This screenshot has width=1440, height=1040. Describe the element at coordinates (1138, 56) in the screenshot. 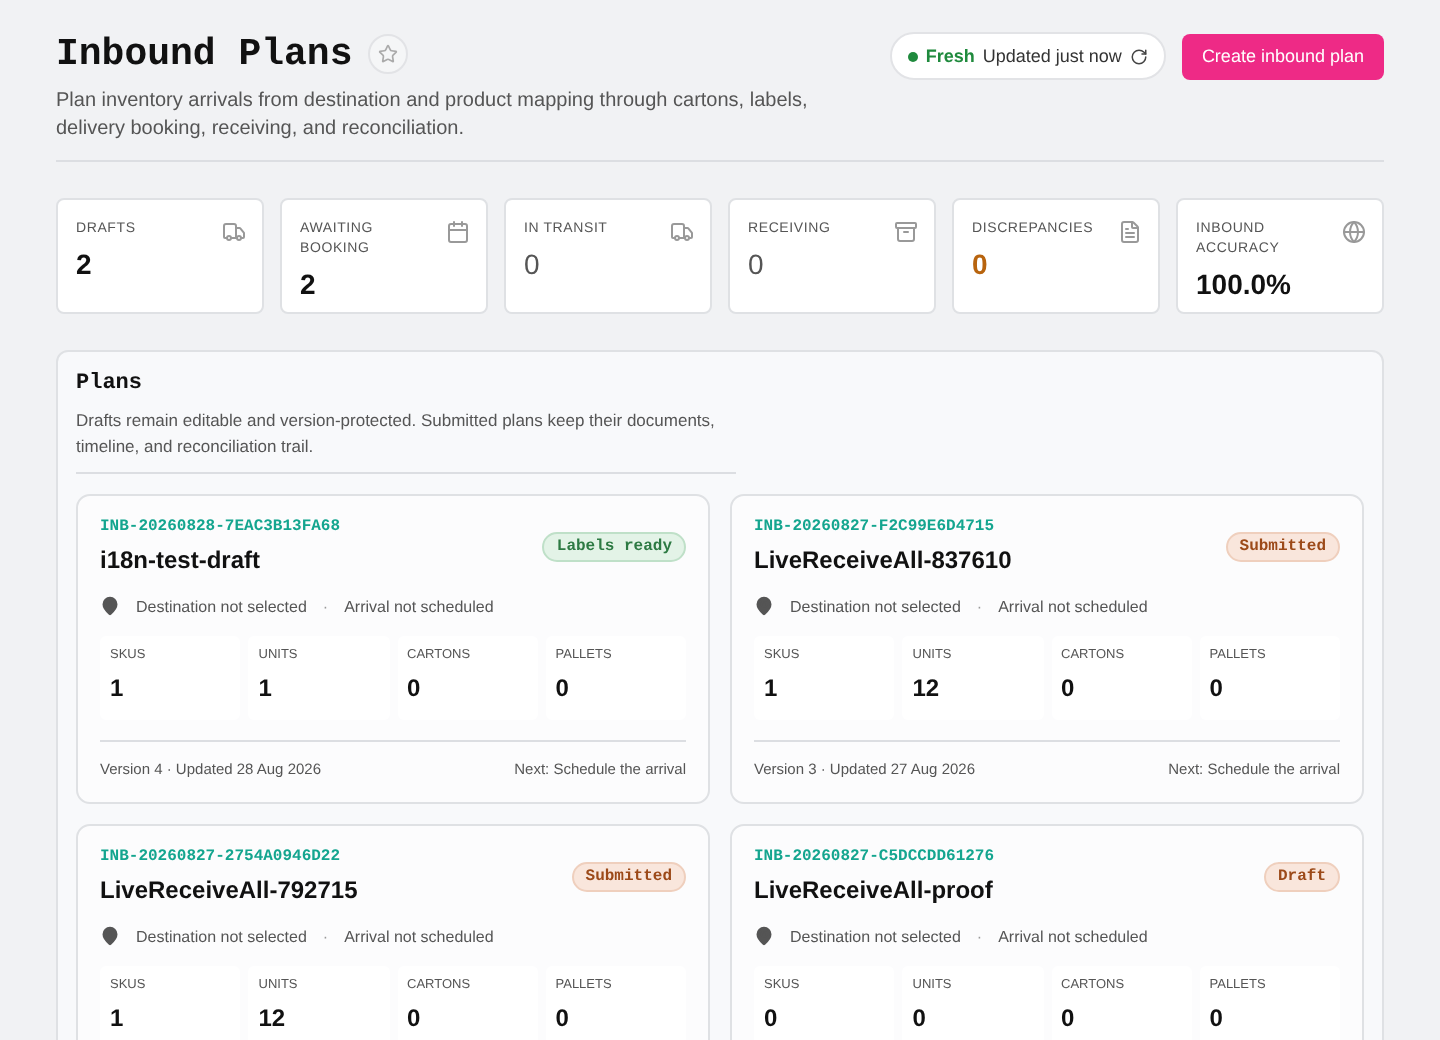

I see `refresh-icon` at that location.